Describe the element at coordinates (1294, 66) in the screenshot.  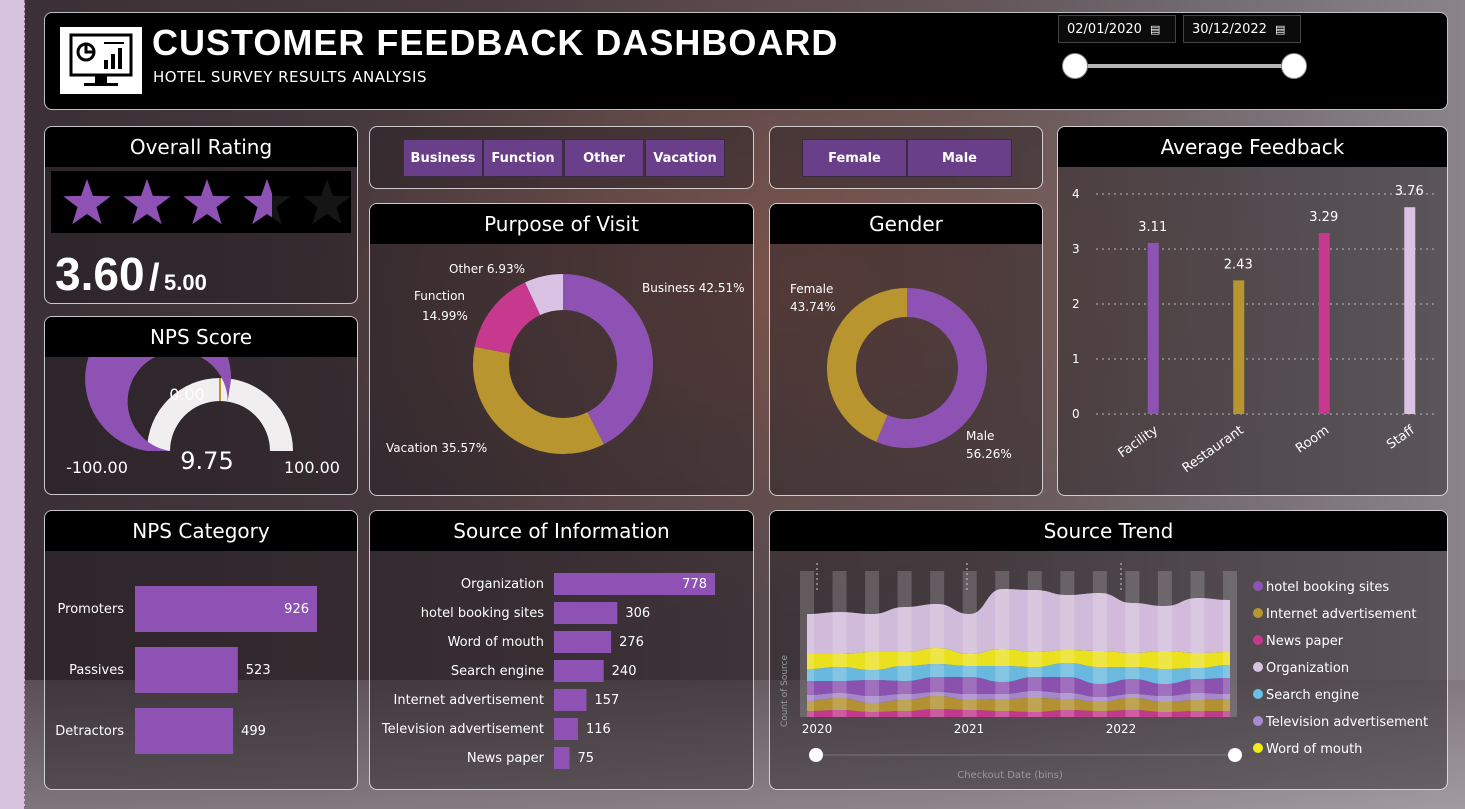
I see `date-slider-handle-end` at that location.